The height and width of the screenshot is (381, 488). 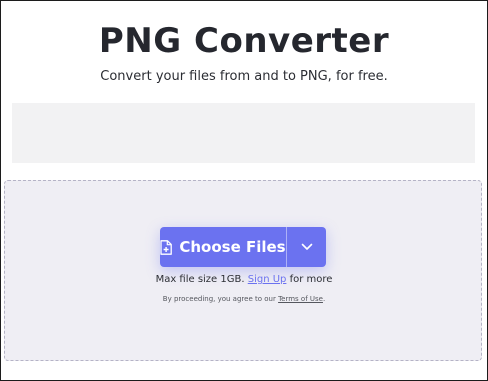 I want to click on choose-files-button: Choose Files, so click(x=223, y=247).